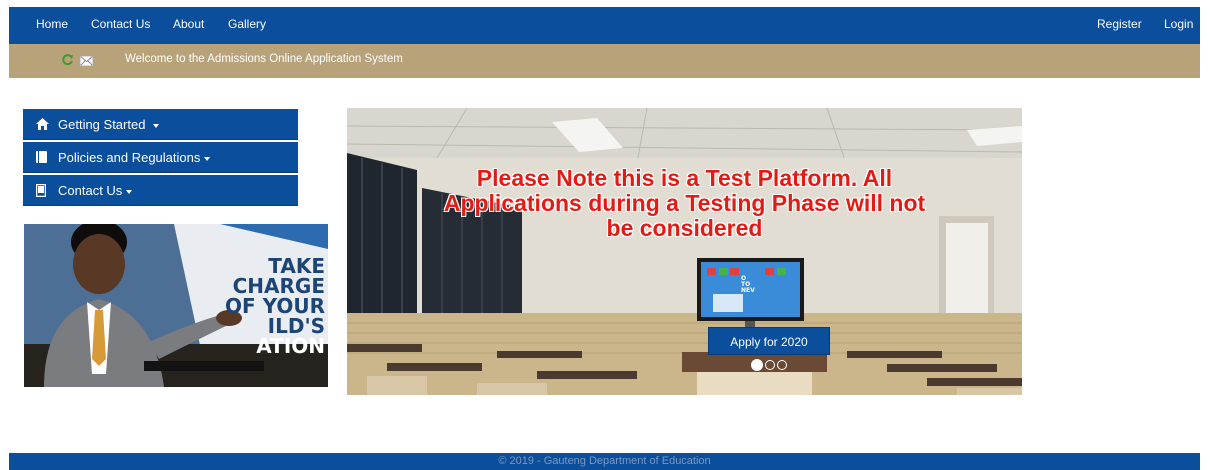 Image resolution: width=1214 pixels, height=470 pixels. I want to click on nav-home-link: Home, so click(52, 25).